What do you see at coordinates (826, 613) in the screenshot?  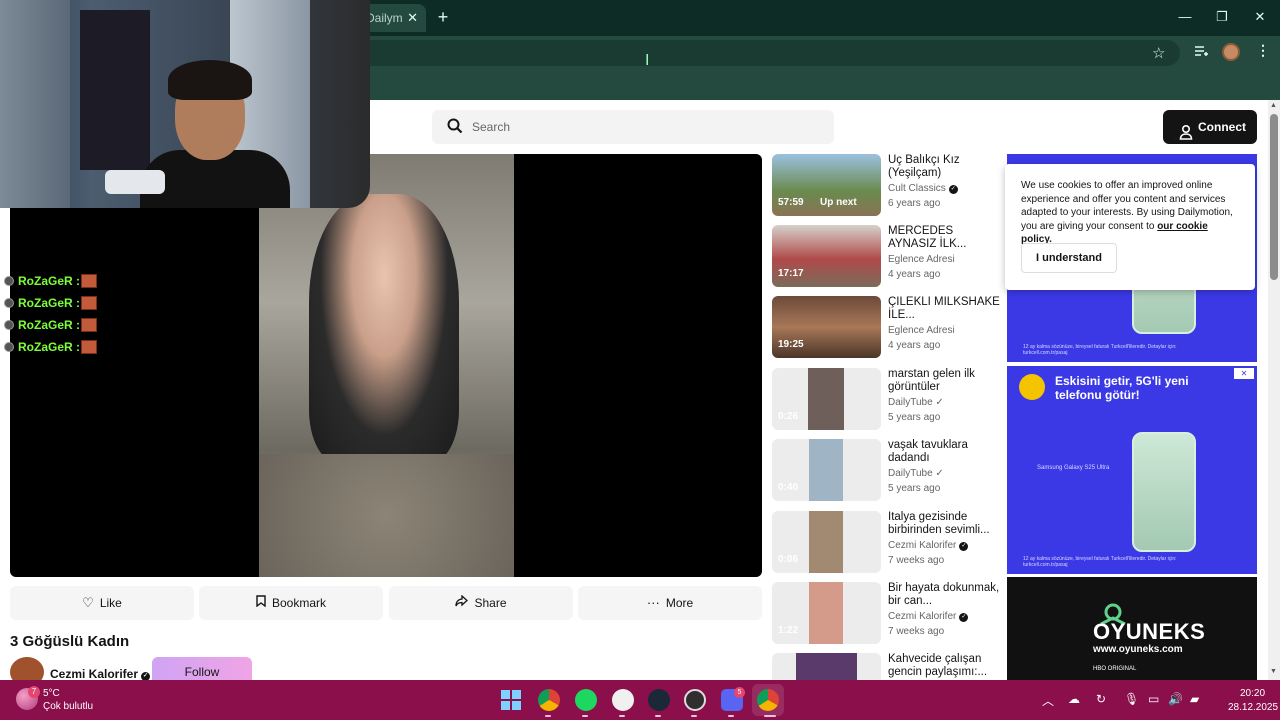 I see `video-thumbnail: 1:22` at bounding box center [826, 613].